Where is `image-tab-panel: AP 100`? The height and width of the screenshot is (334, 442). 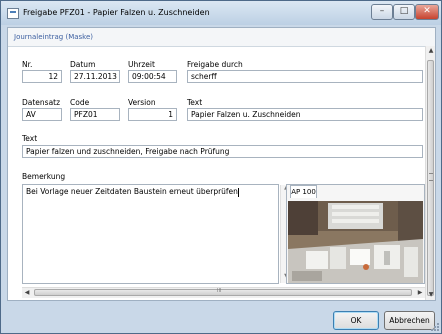
image-tab-panel: AP 100 is located at coordinates (355, 234).